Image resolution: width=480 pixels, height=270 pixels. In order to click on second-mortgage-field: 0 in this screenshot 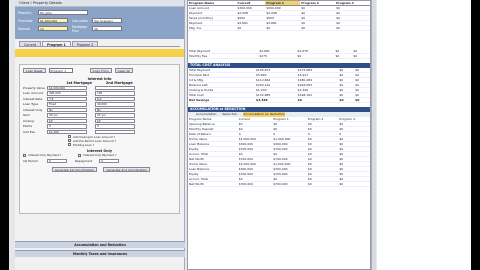, I will do `click(115, 126)`.